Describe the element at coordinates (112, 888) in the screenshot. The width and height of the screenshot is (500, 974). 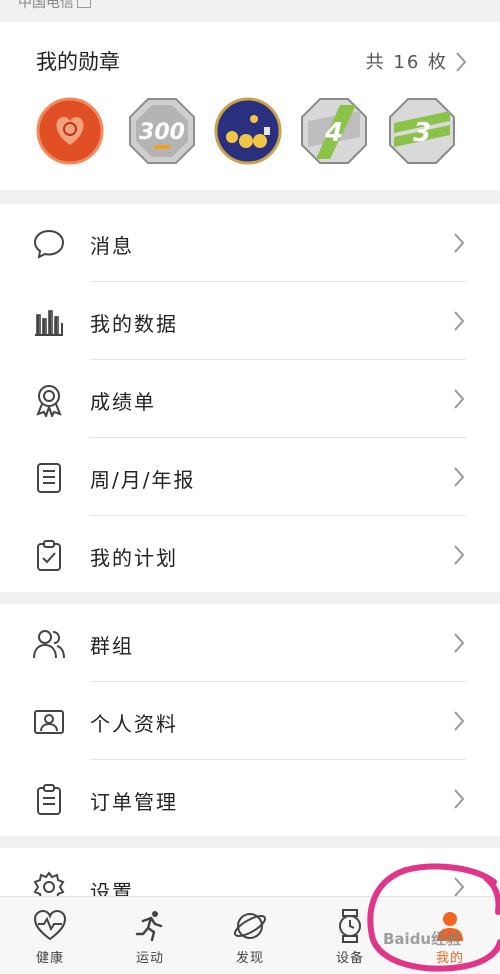
I see `menu-item-label: 设置` at that location.